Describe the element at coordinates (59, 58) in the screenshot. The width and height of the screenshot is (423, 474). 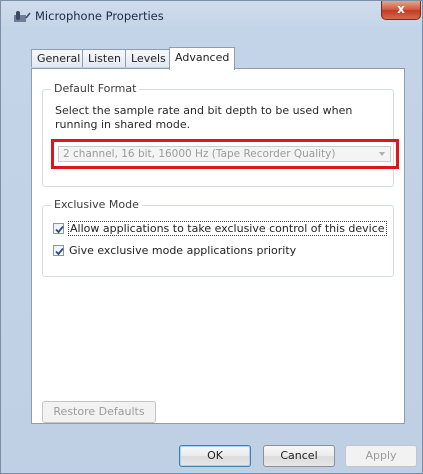
I see `tab-general: General` at that location.